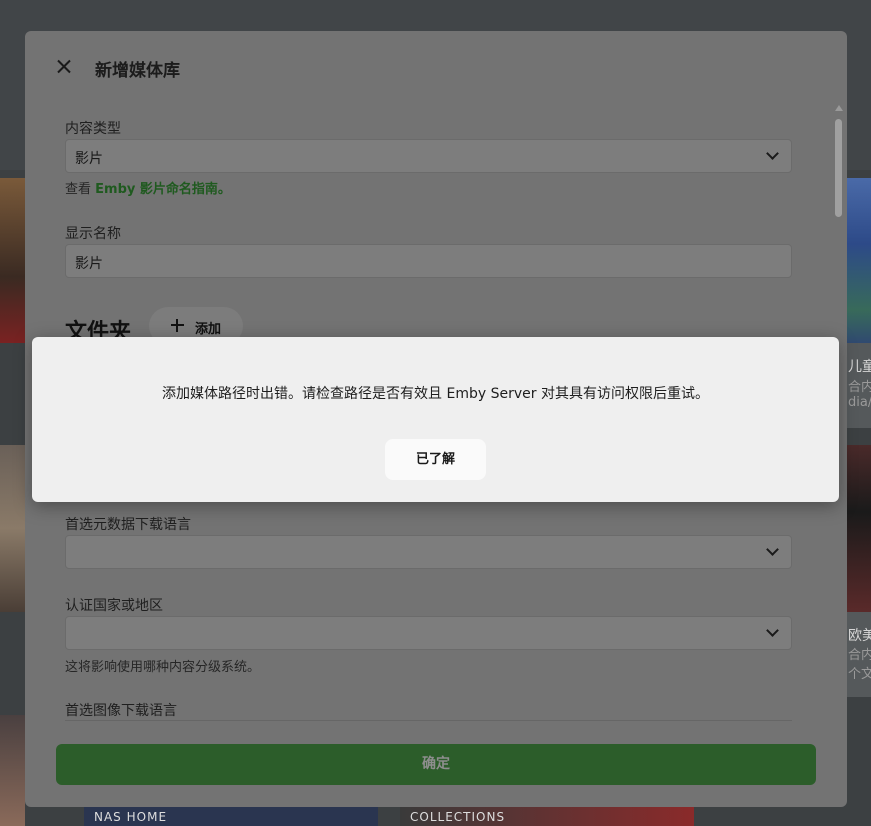 The width and height of the screenshot is (871, 826). What do you see at coordinates (177, 325) in the screenshot?
I see `plus-icon` at bounding box center [177, 325].